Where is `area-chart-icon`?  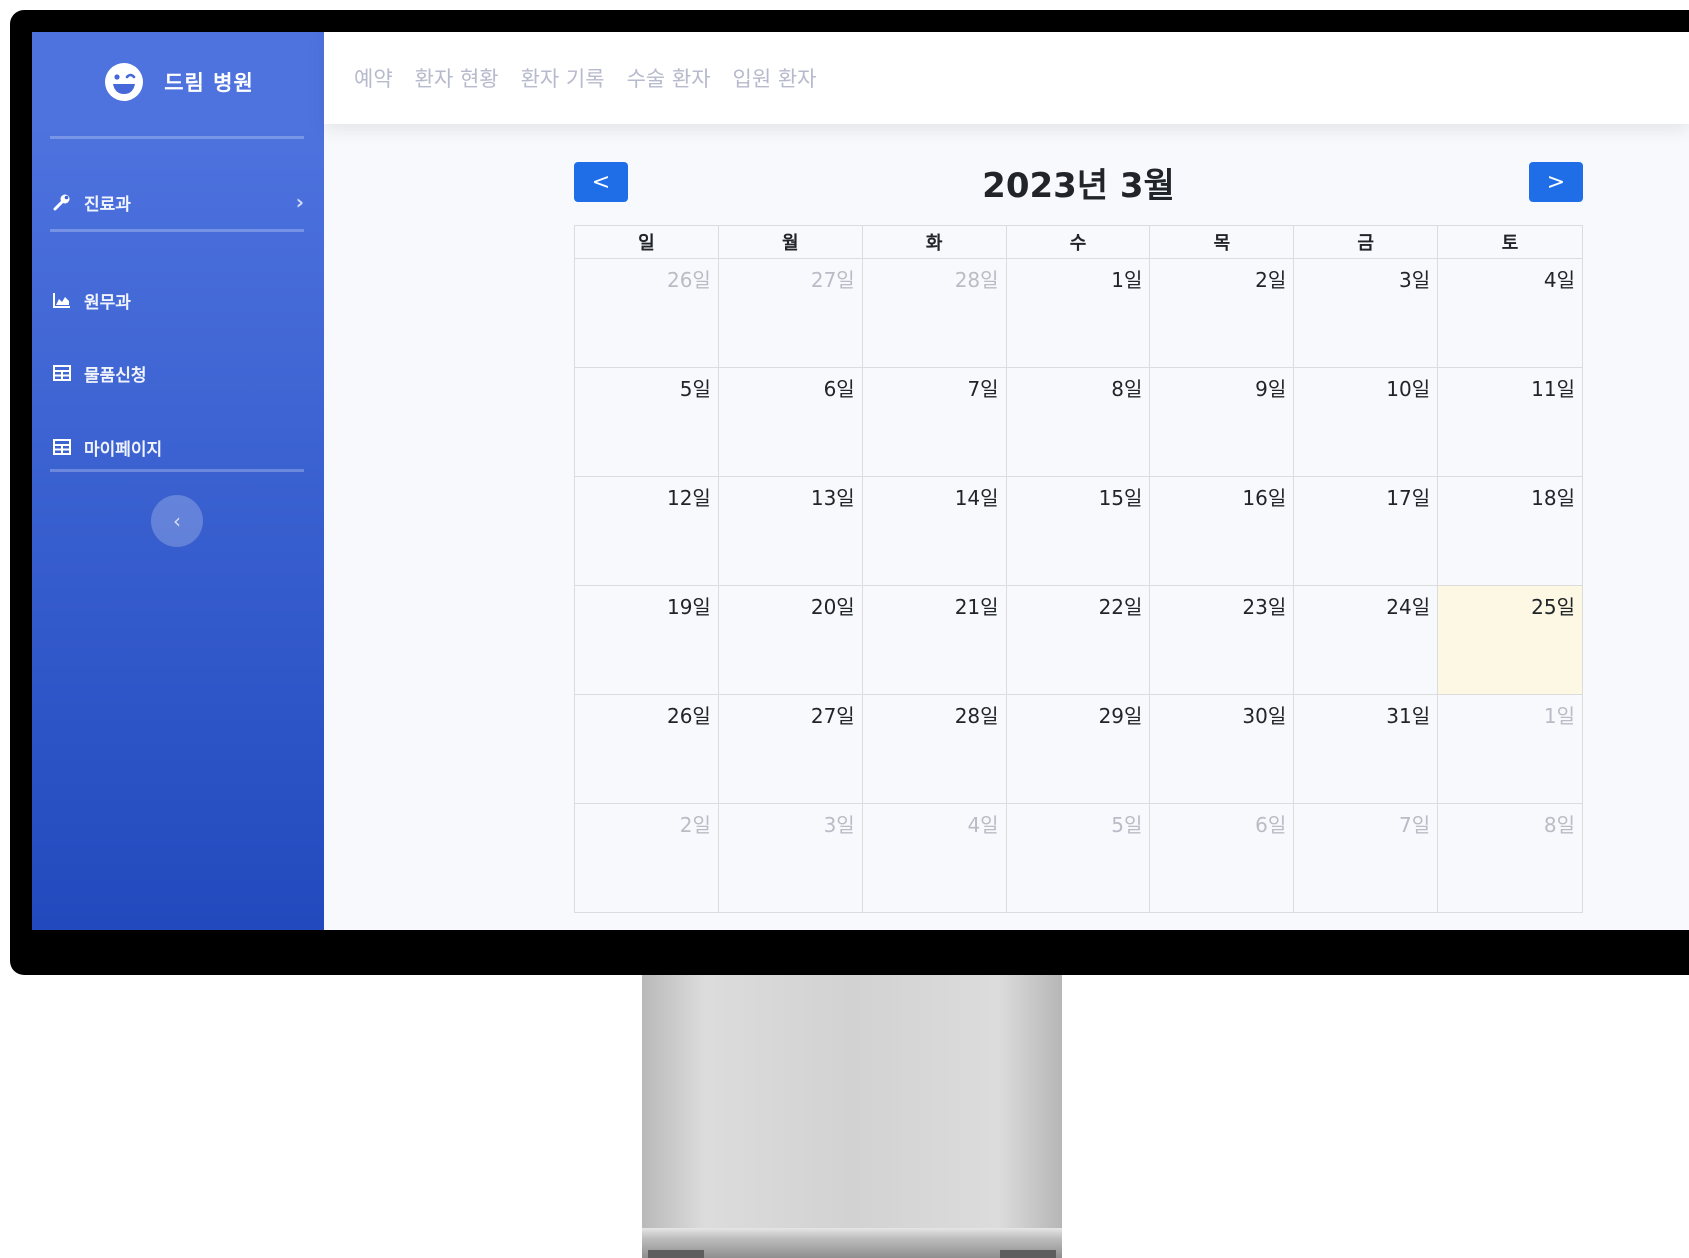 area-chart-icon is located at coordinates (62, 300).